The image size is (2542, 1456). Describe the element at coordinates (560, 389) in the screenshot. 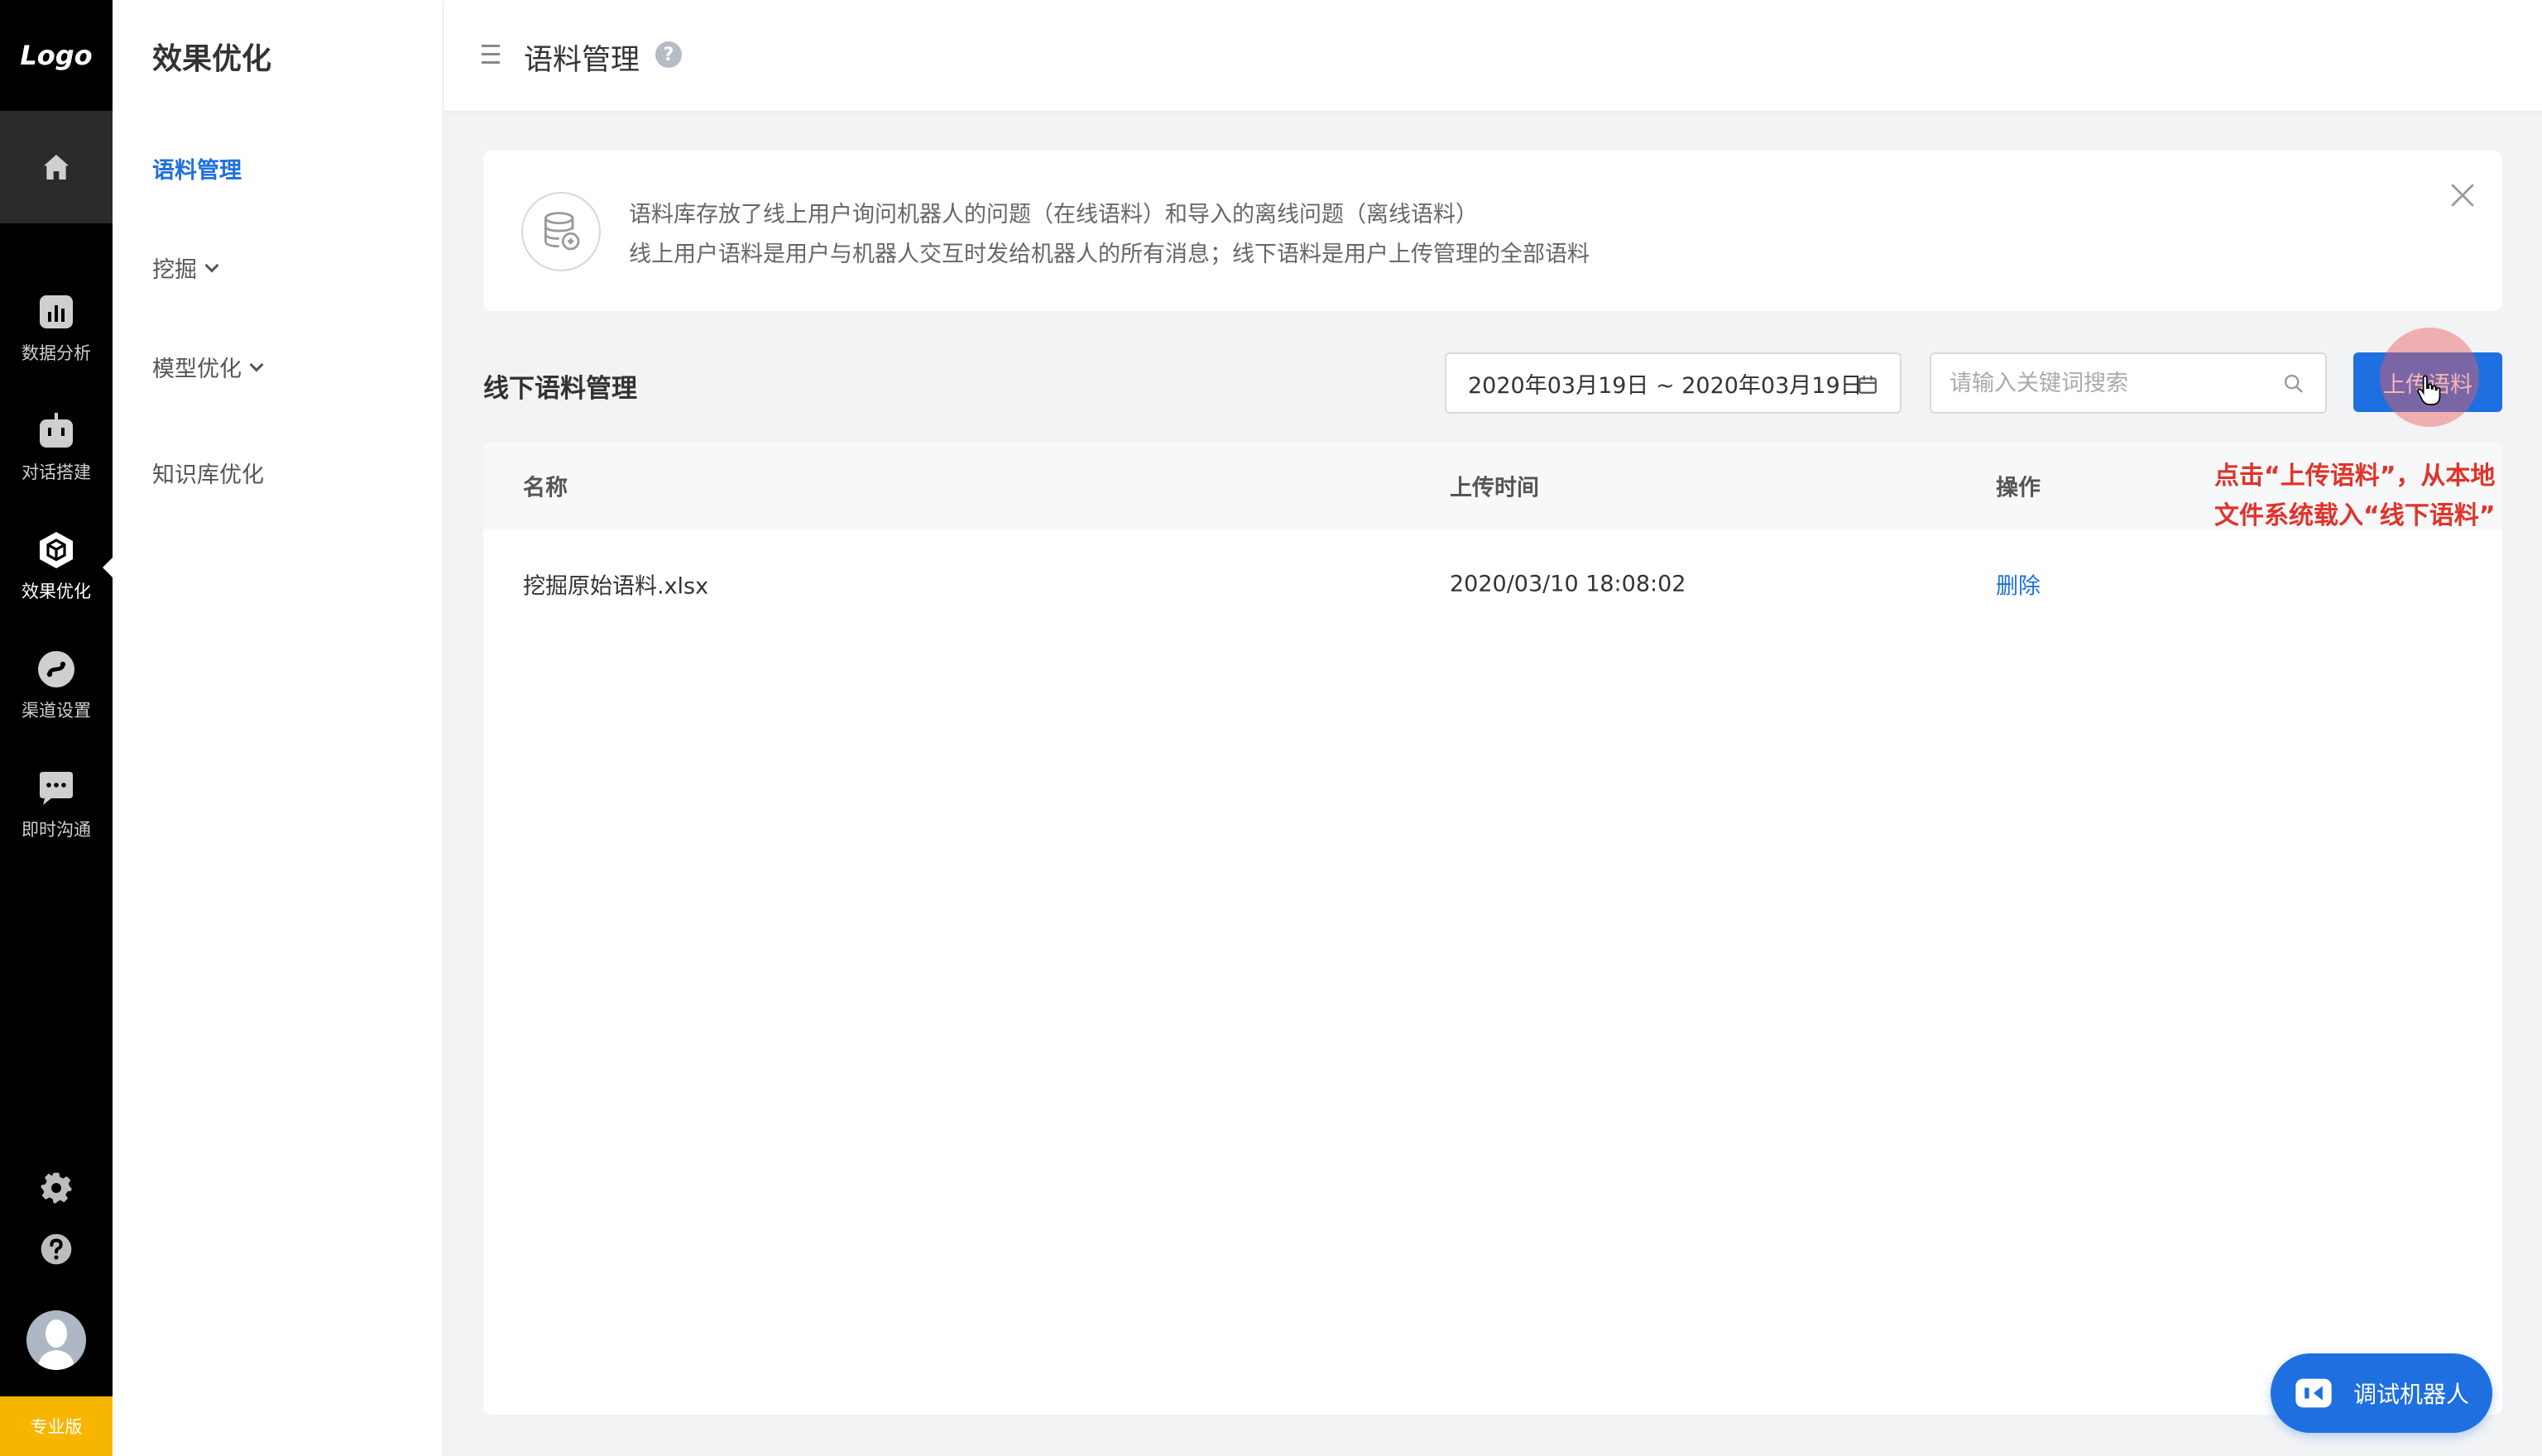

I see `section-title: 线下语料管理` at that location.